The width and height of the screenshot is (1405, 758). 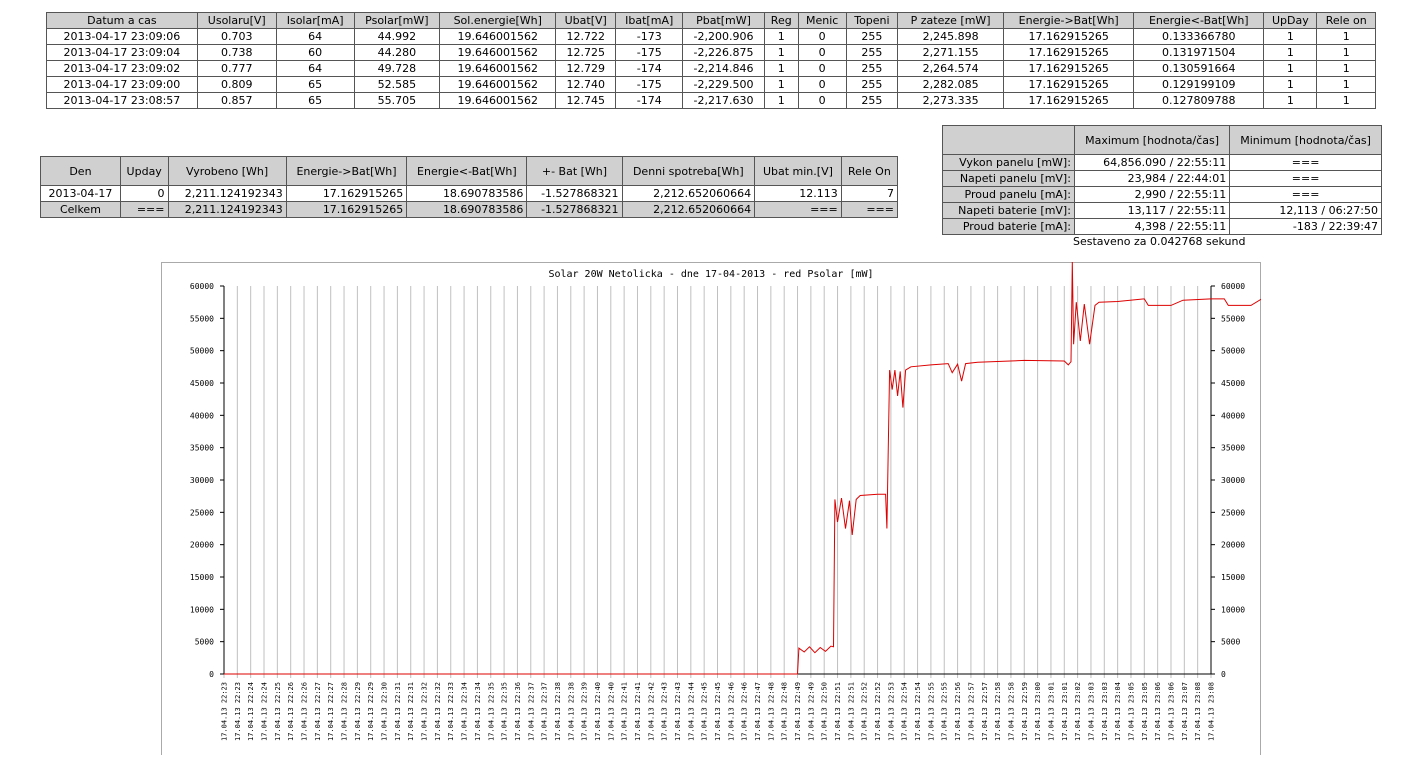 What do you see at coordinates (649, 36) in the screenshot?
I see `table-cell: -173` at bounding box center [649, 36].